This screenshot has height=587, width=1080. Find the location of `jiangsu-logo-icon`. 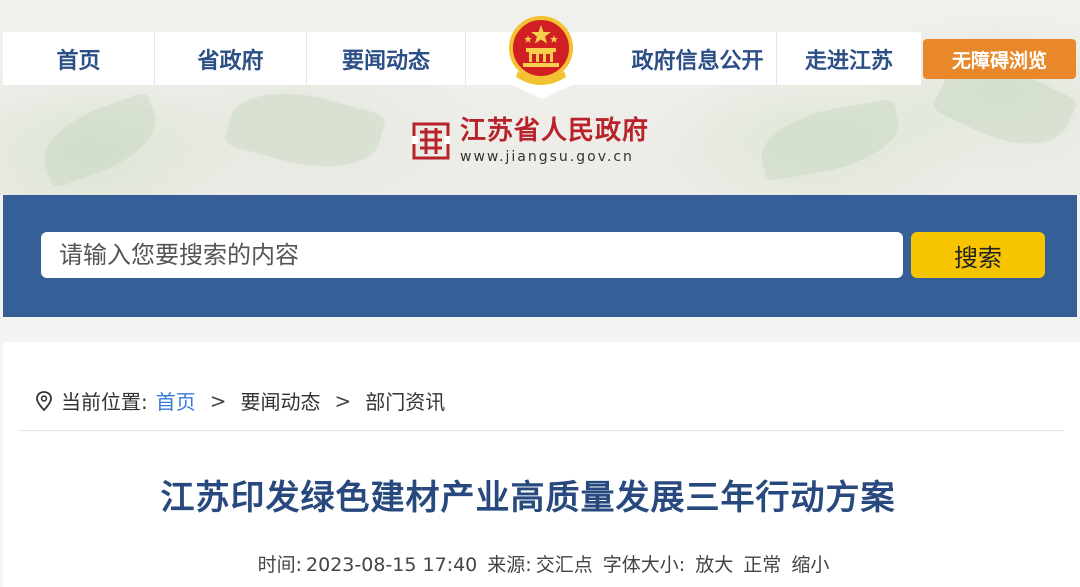

jiangsu-logo-icon is located at coordinates (431, 141).